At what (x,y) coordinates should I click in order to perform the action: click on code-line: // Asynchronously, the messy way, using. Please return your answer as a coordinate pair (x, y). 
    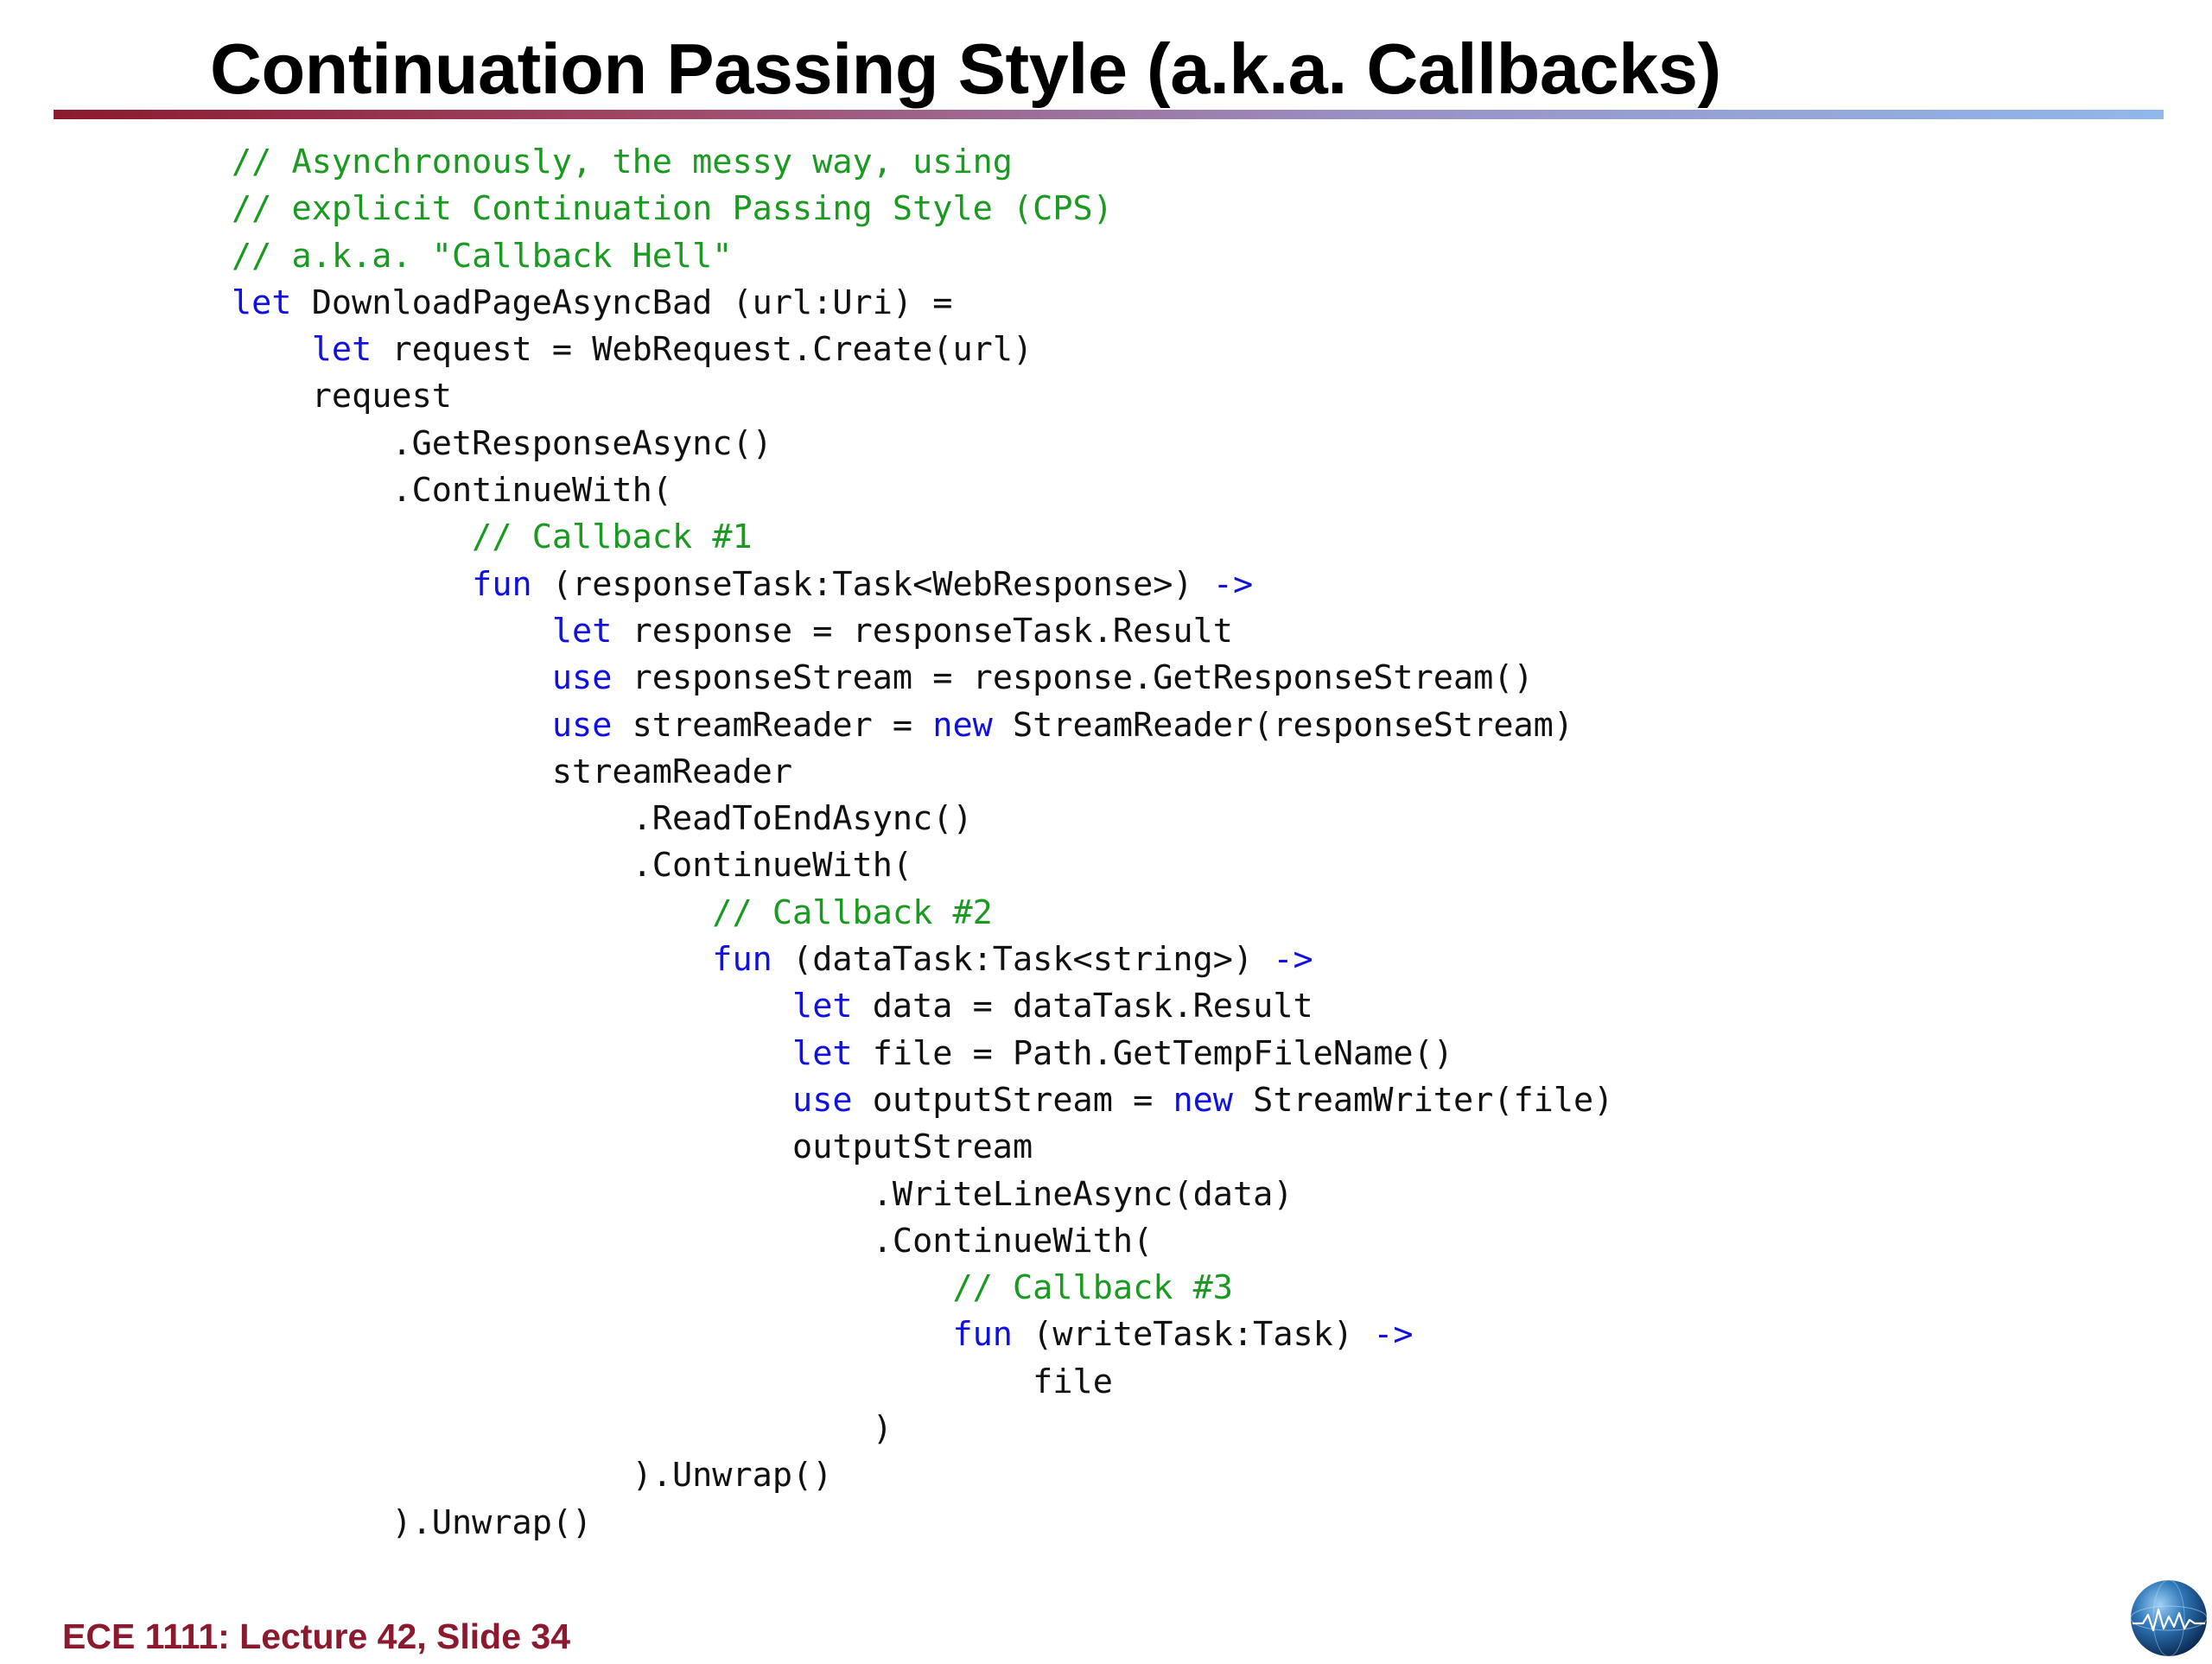
    Looking at the image, I should click on (922, 162).